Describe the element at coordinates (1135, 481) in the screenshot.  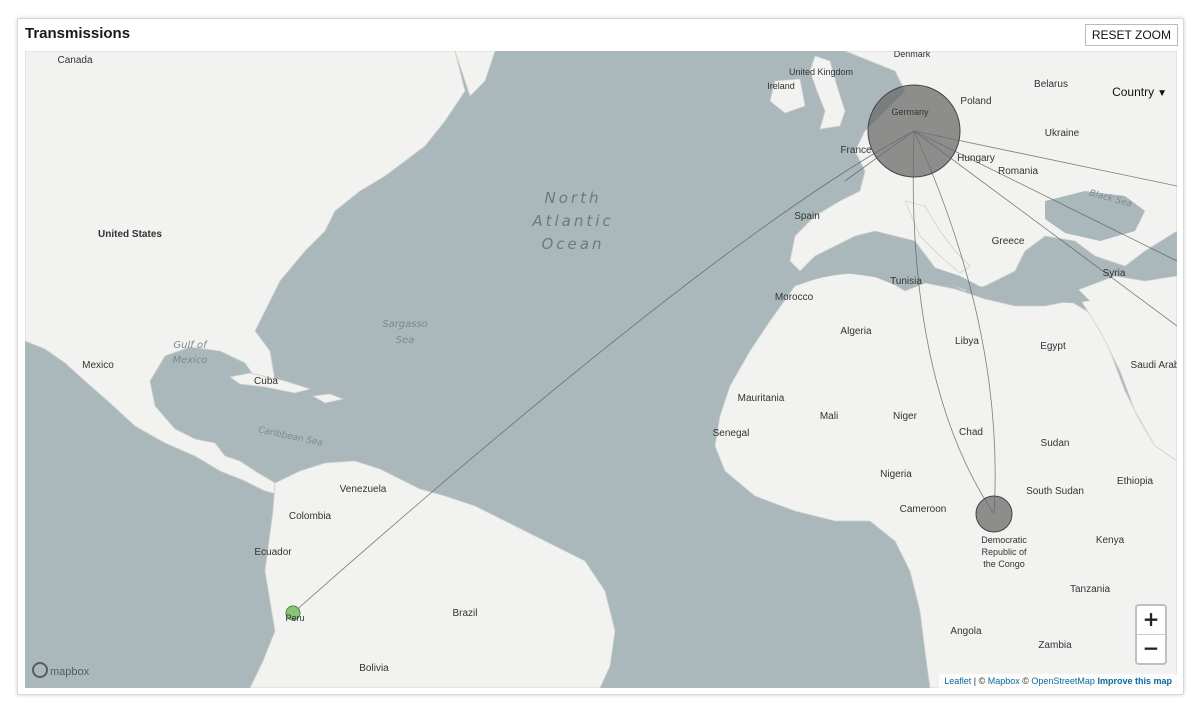
I see `country-label: Ethiopia` at that location.